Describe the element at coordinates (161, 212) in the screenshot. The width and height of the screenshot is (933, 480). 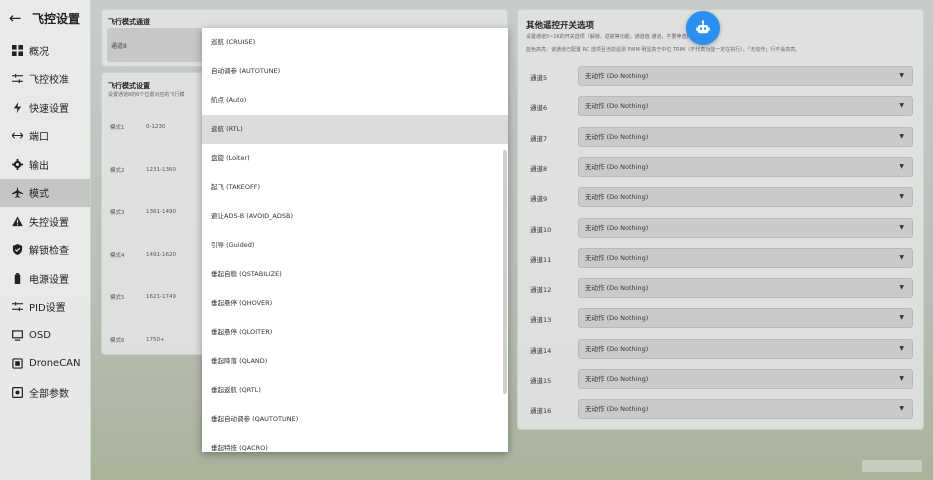
I see `mode-pwm-range: 1361-1490` at that location.